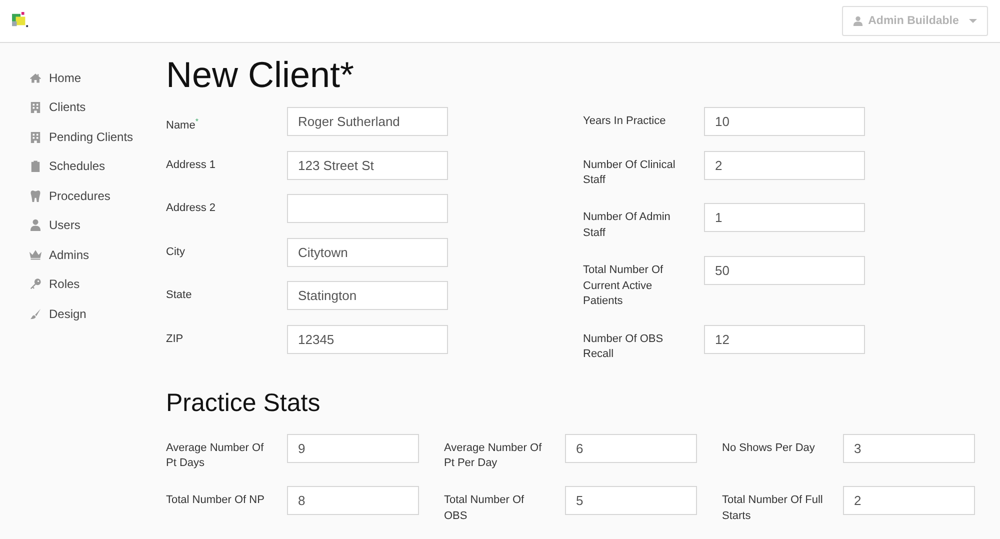  I want to click on field-label: Number Of OBS Recall, so click(623, 347).